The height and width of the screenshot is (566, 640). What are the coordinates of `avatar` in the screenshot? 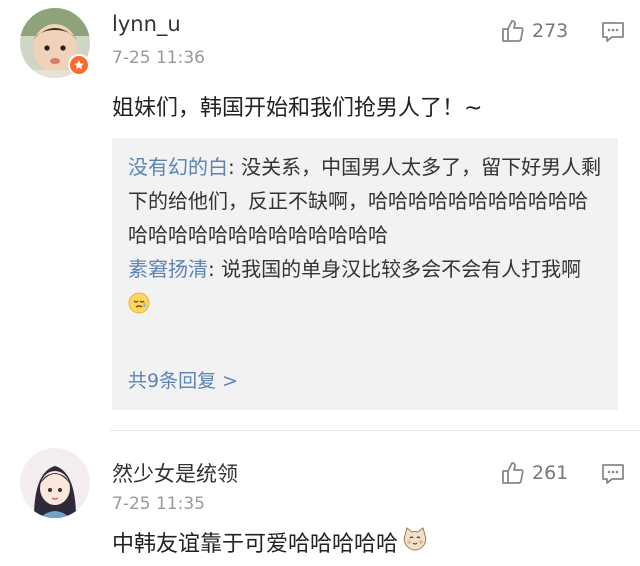 It's located at (55, 483).